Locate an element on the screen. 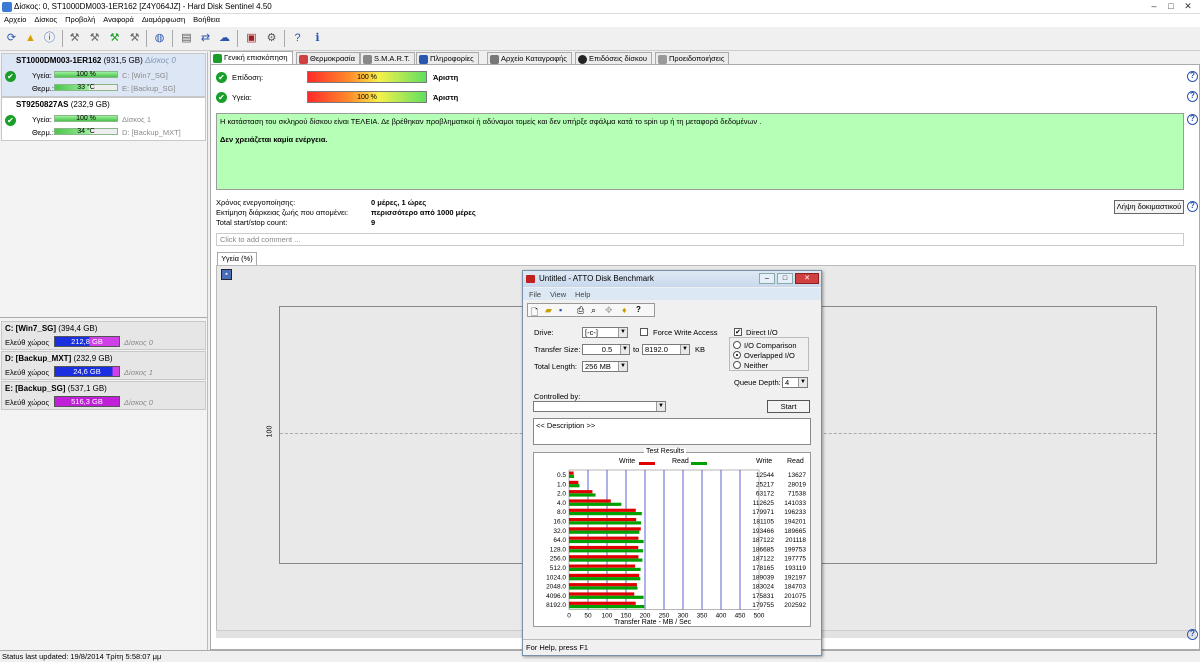 This screenshot has width=1200, height=662. open-icon: ▰ is located at coordinates (548, 310).